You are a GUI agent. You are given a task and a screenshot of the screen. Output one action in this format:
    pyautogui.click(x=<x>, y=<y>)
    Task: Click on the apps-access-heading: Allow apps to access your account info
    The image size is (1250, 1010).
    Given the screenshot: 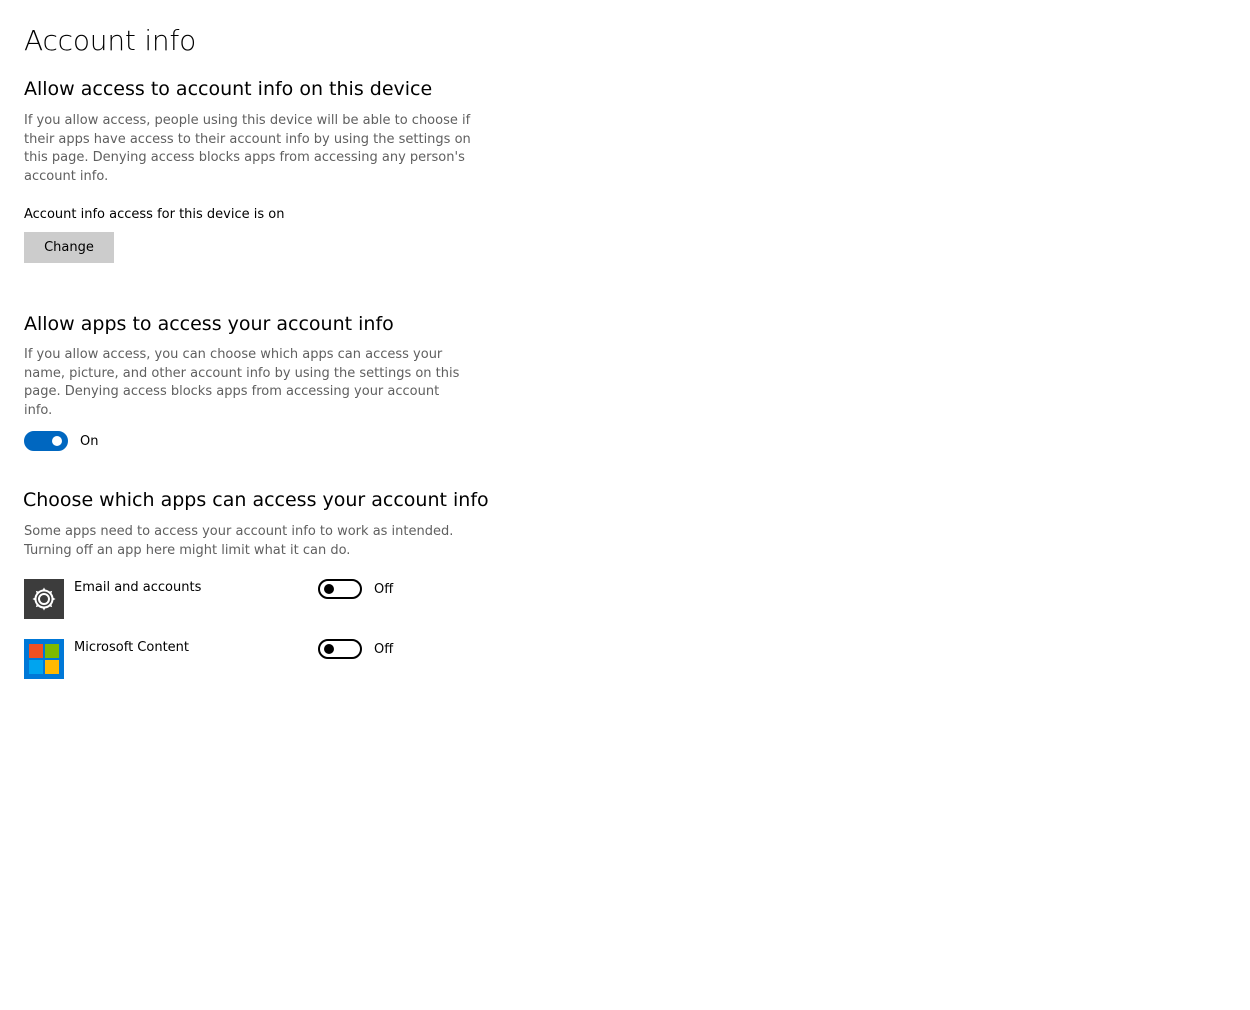 What is the action you would take?
    pyautogui.click(x=209, y=324)
    